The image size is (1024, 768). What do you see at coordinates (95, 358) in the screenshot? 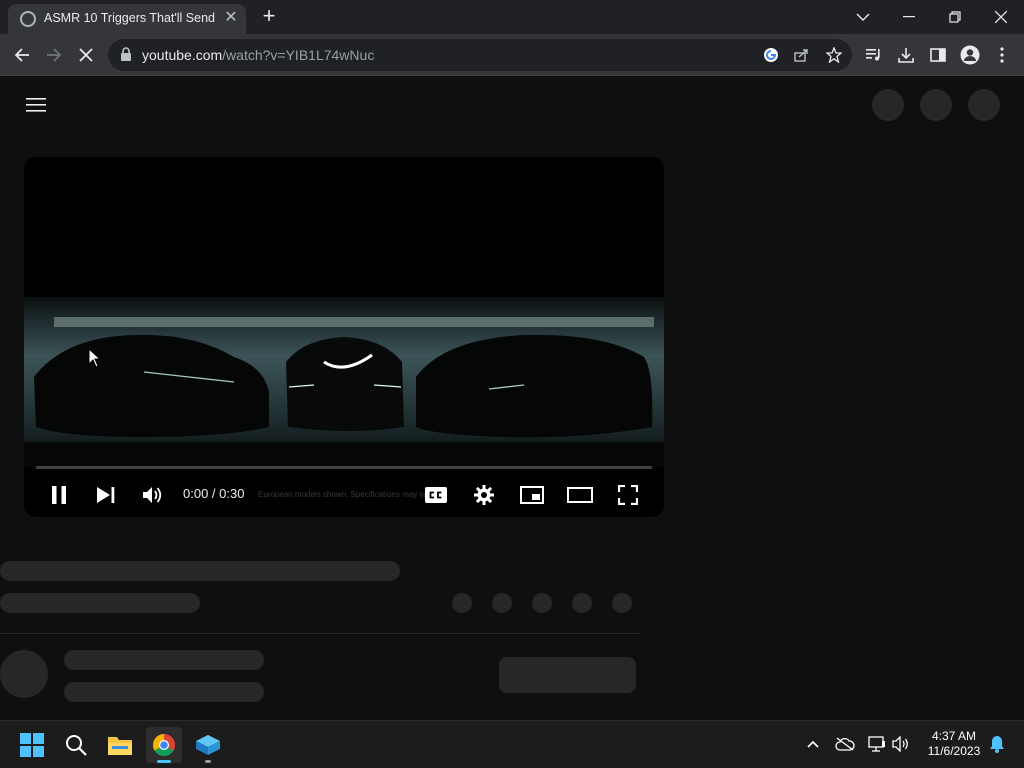
I see `mouse-cursor-icon` at bounding box center [95, 358].